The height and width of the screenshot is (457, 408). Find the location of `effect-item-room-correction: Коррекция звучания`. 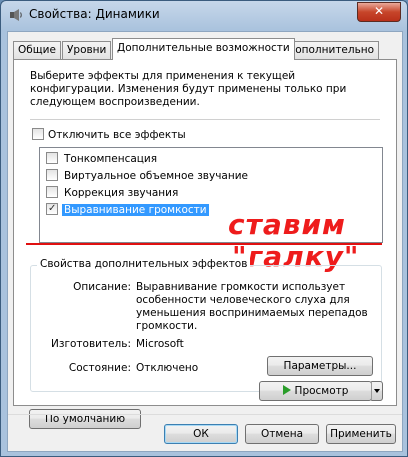

effect-item-room-correction: Коррекция звучания is located at coordinates (113, 193).